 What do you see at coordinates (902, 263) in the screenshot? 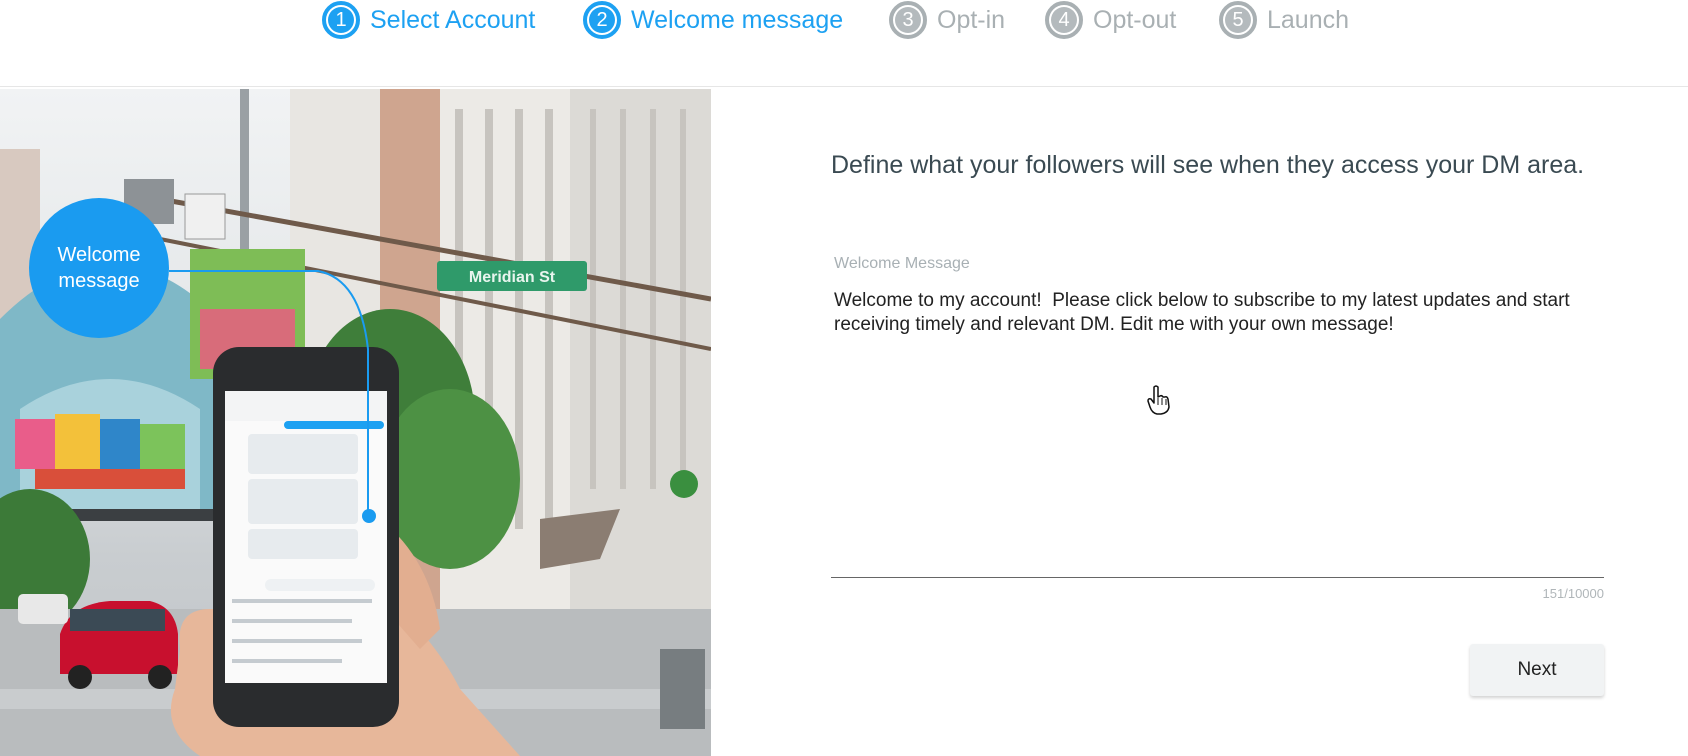
I see `welcome-message-label: Welcome Message` at bounding box center [902, 263].